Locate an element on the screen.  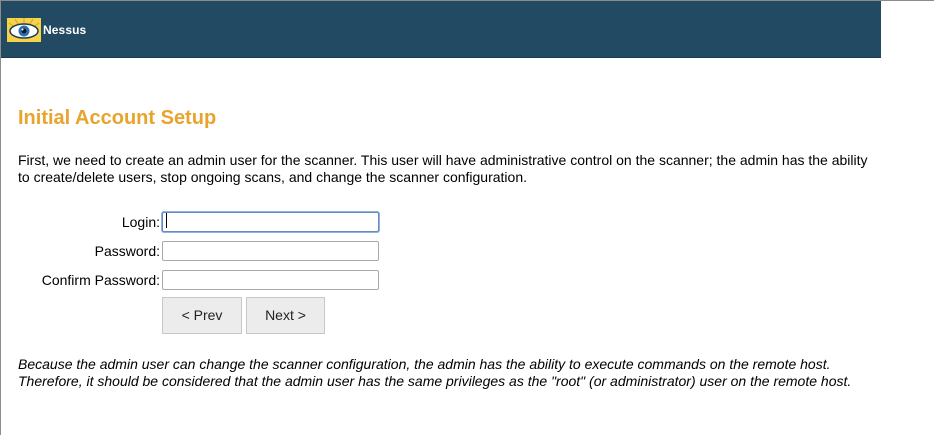
login-row: Login: is located at coordinates (80, 222).